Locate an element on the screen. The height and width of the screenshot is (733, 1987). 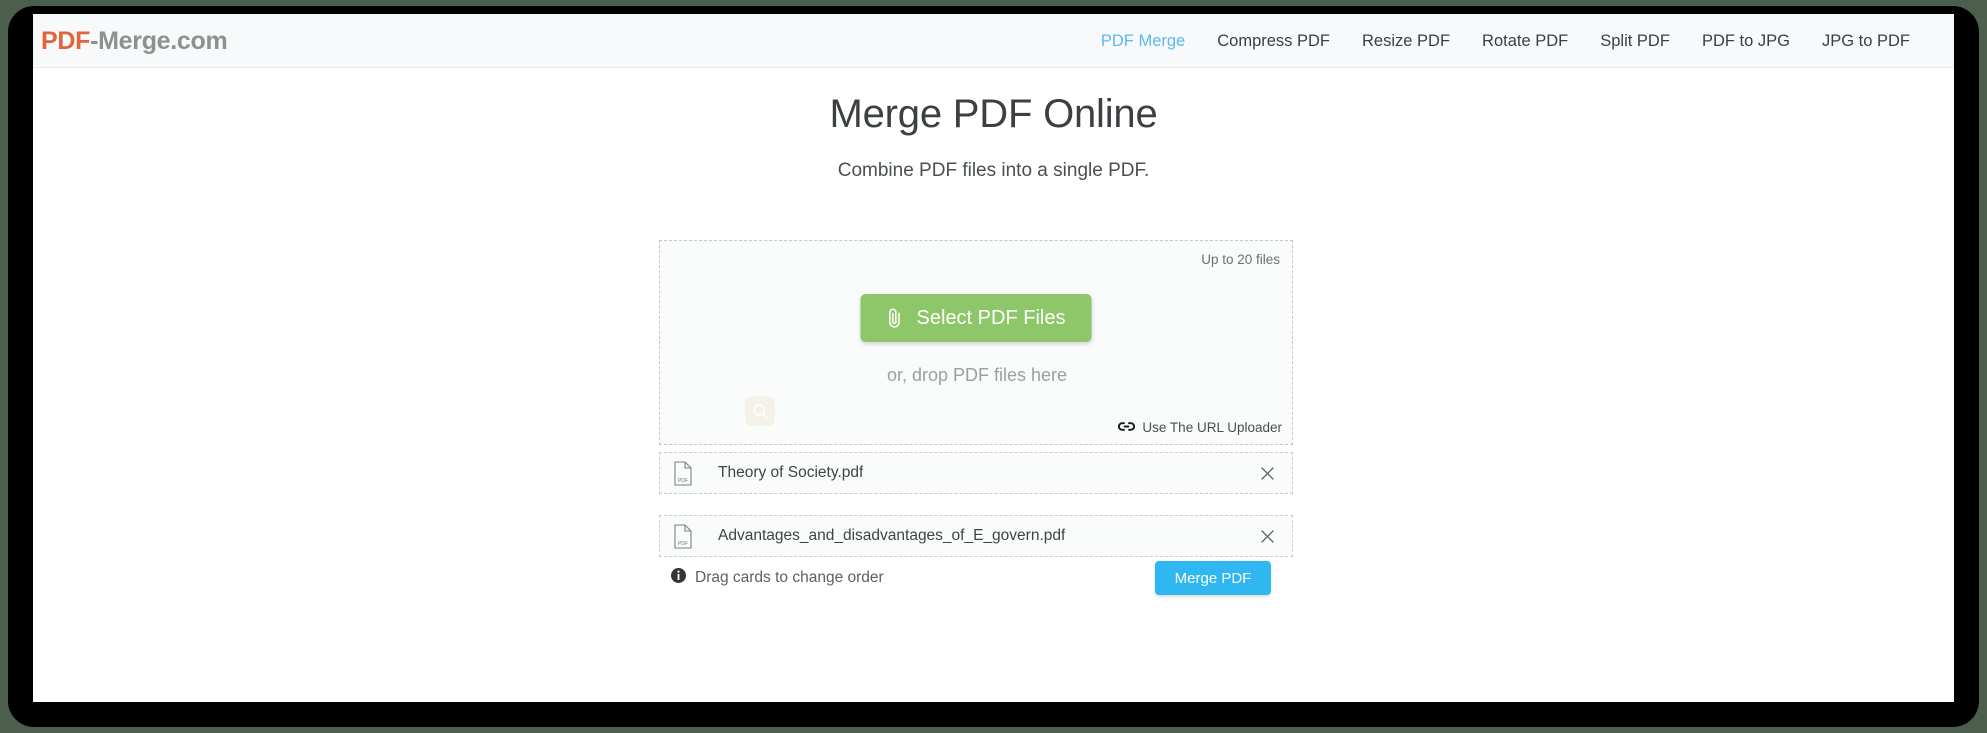
select-pdf-files-label: Select PDF Files is located at coordinates (991, 317).